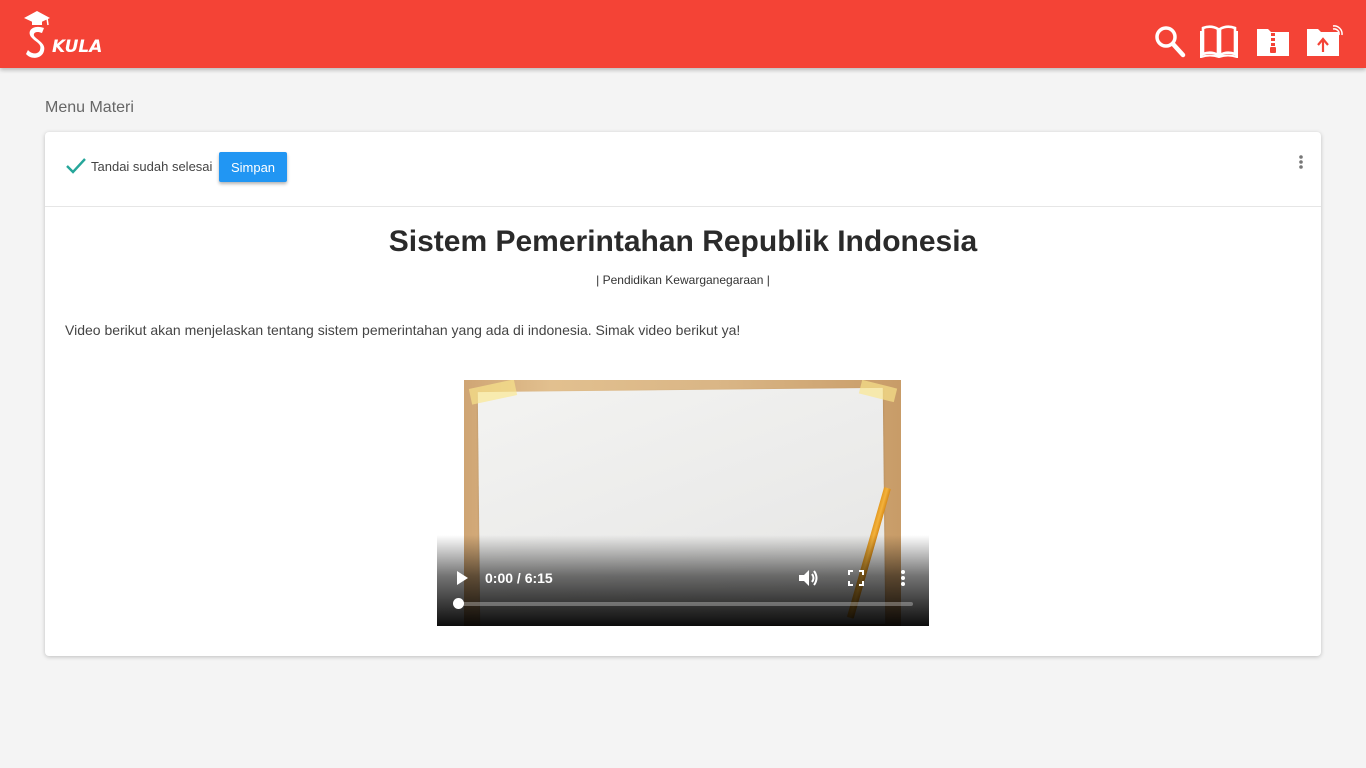  Describe the element at coordinates (683, 169) in the screenshot. I see `card-toolbar: Tandai sudah selesai Simpan` at that location.